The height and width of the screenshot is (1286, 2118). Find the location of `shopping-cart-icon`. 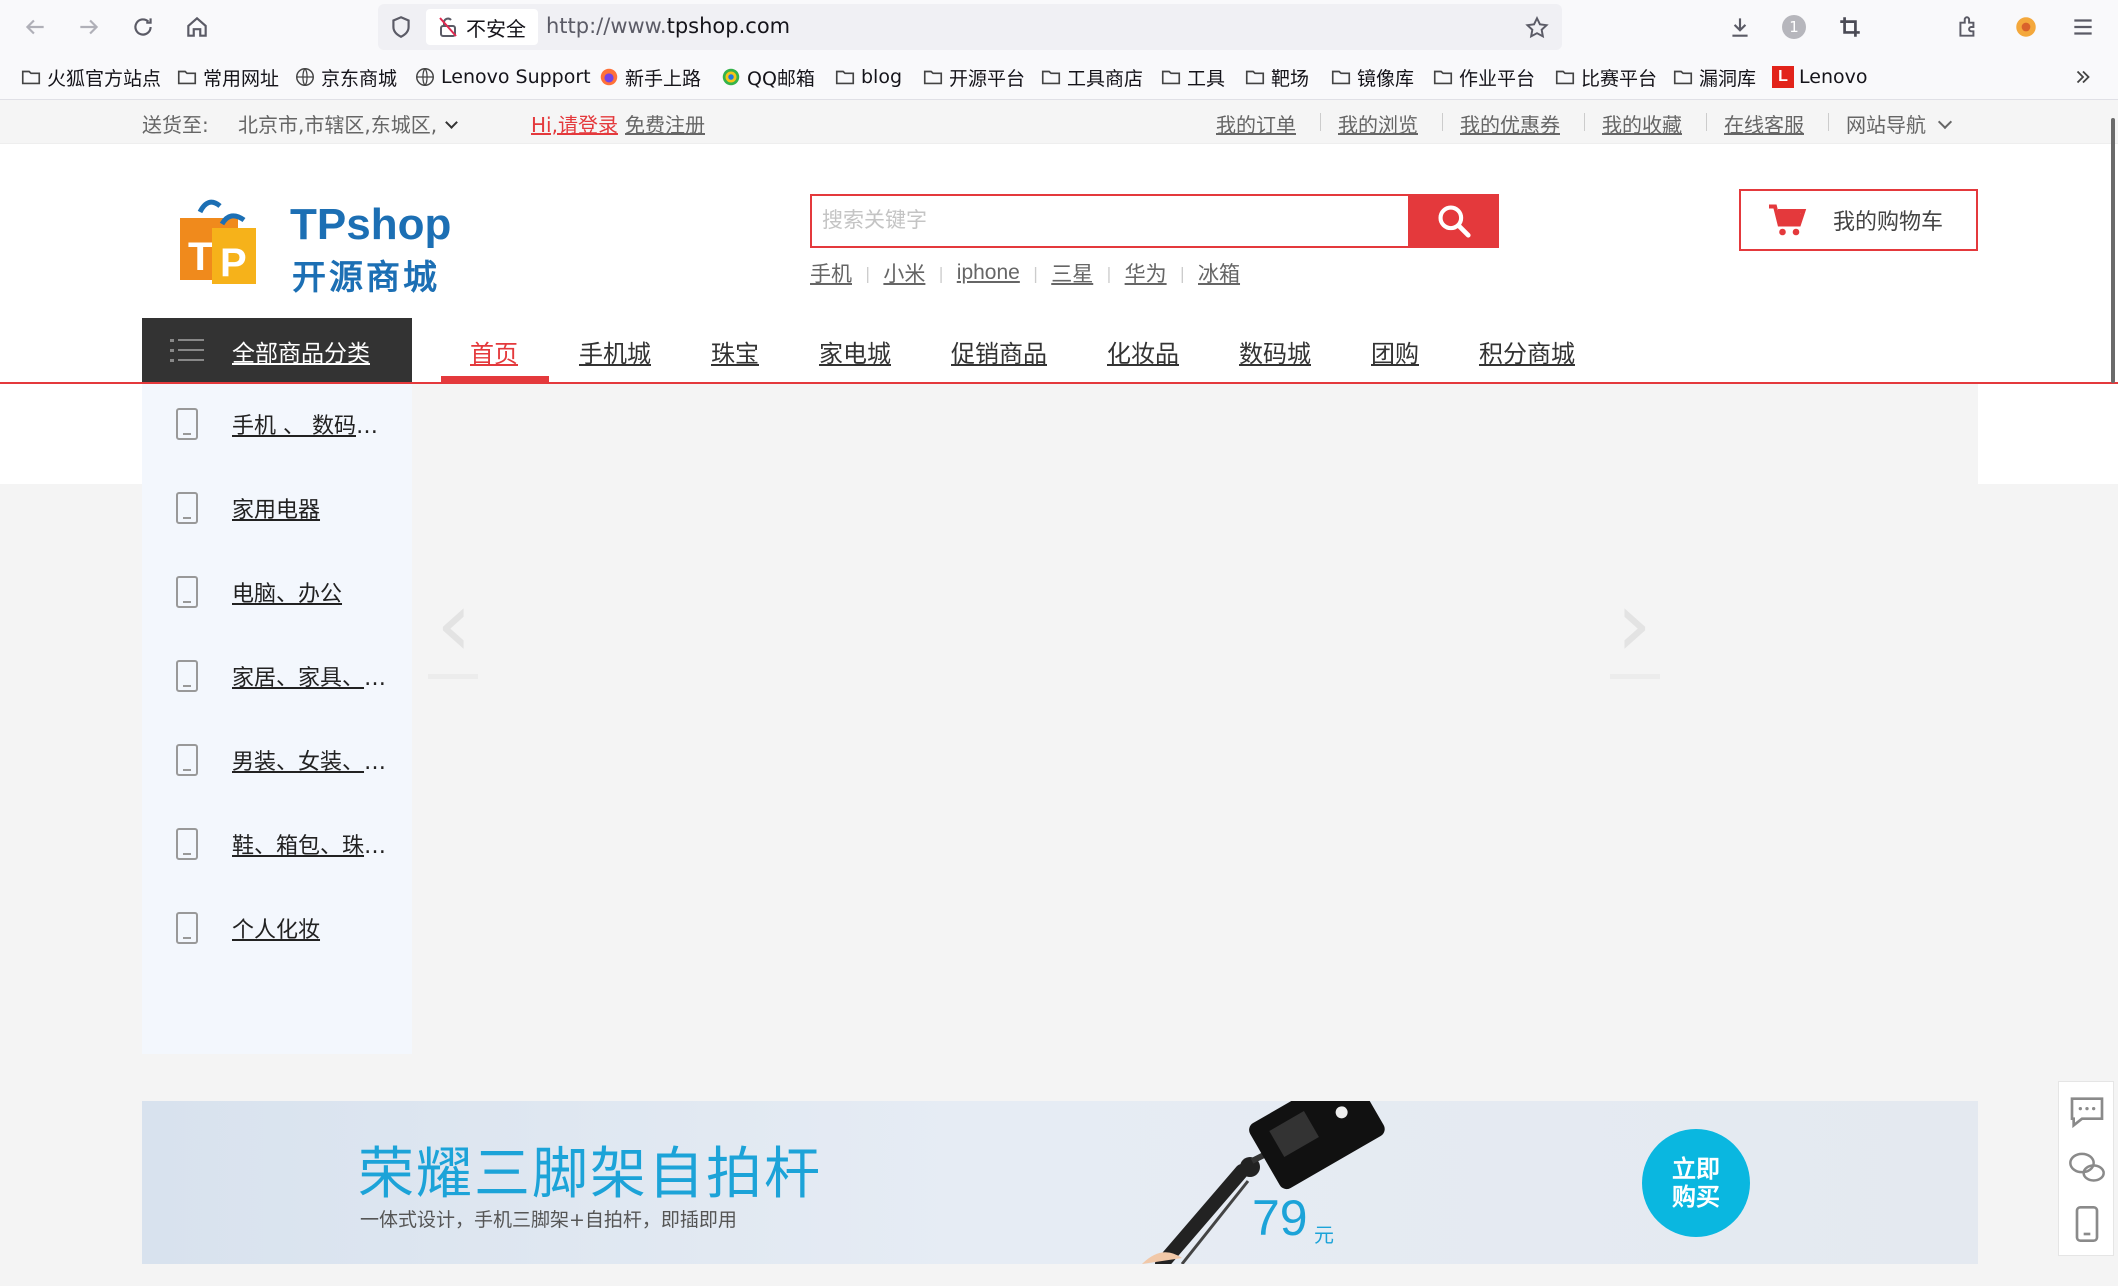

shopping-cart-icon is located at coordinates (1788, 220).